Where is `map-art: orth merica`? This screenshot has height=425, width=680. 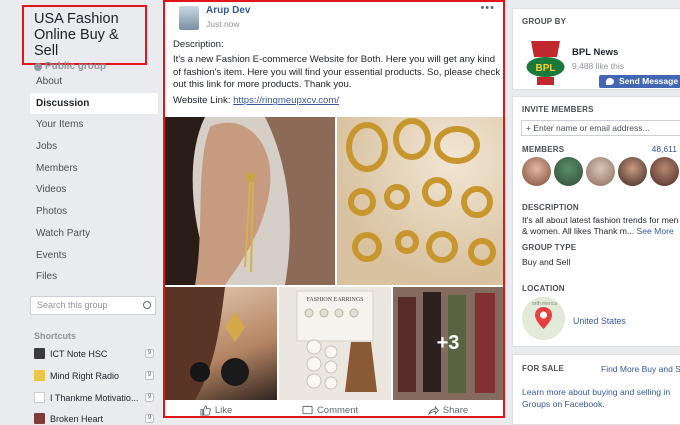
map-art: orth merica is located at coordinates (543, 318).